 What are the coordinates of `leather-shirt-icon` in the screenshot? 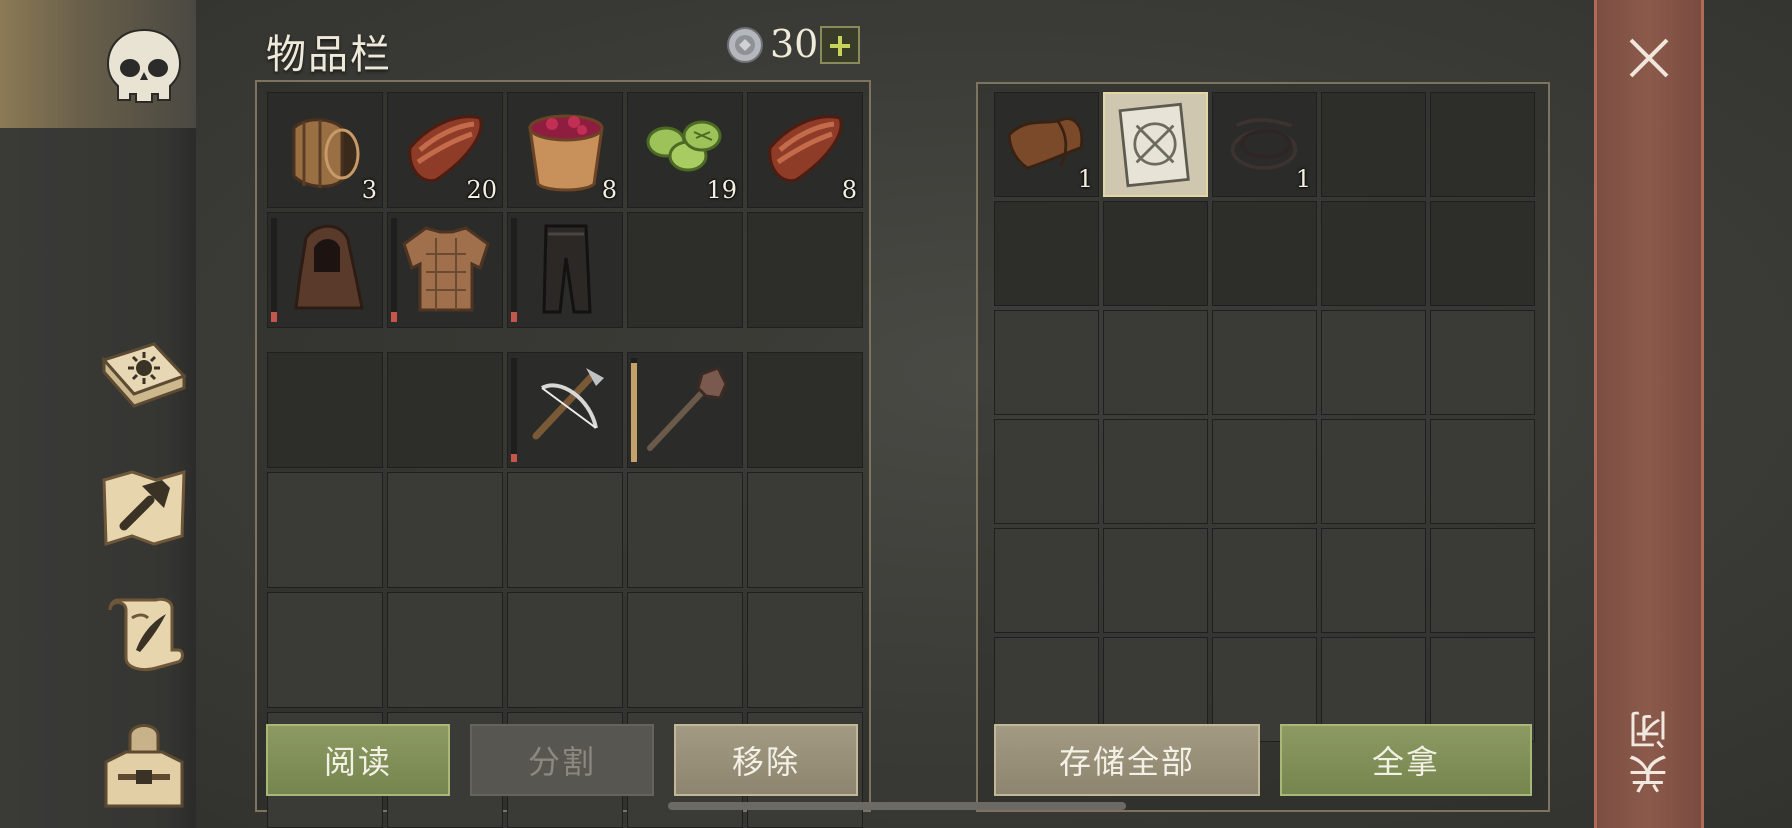 It's located at (446, 269).